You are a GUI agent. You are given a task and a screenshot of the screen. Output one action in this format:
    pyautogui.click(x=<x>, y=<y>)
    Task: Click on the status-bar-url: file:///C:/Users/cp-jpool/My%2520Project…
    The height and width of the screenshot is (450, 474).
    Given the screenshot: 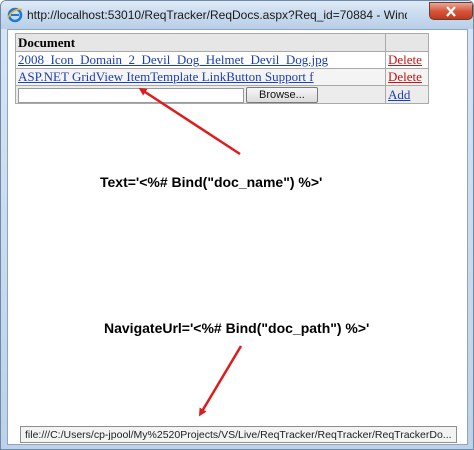 What is the action you would take?
    pyautogui.click(x=238, y=434)
    